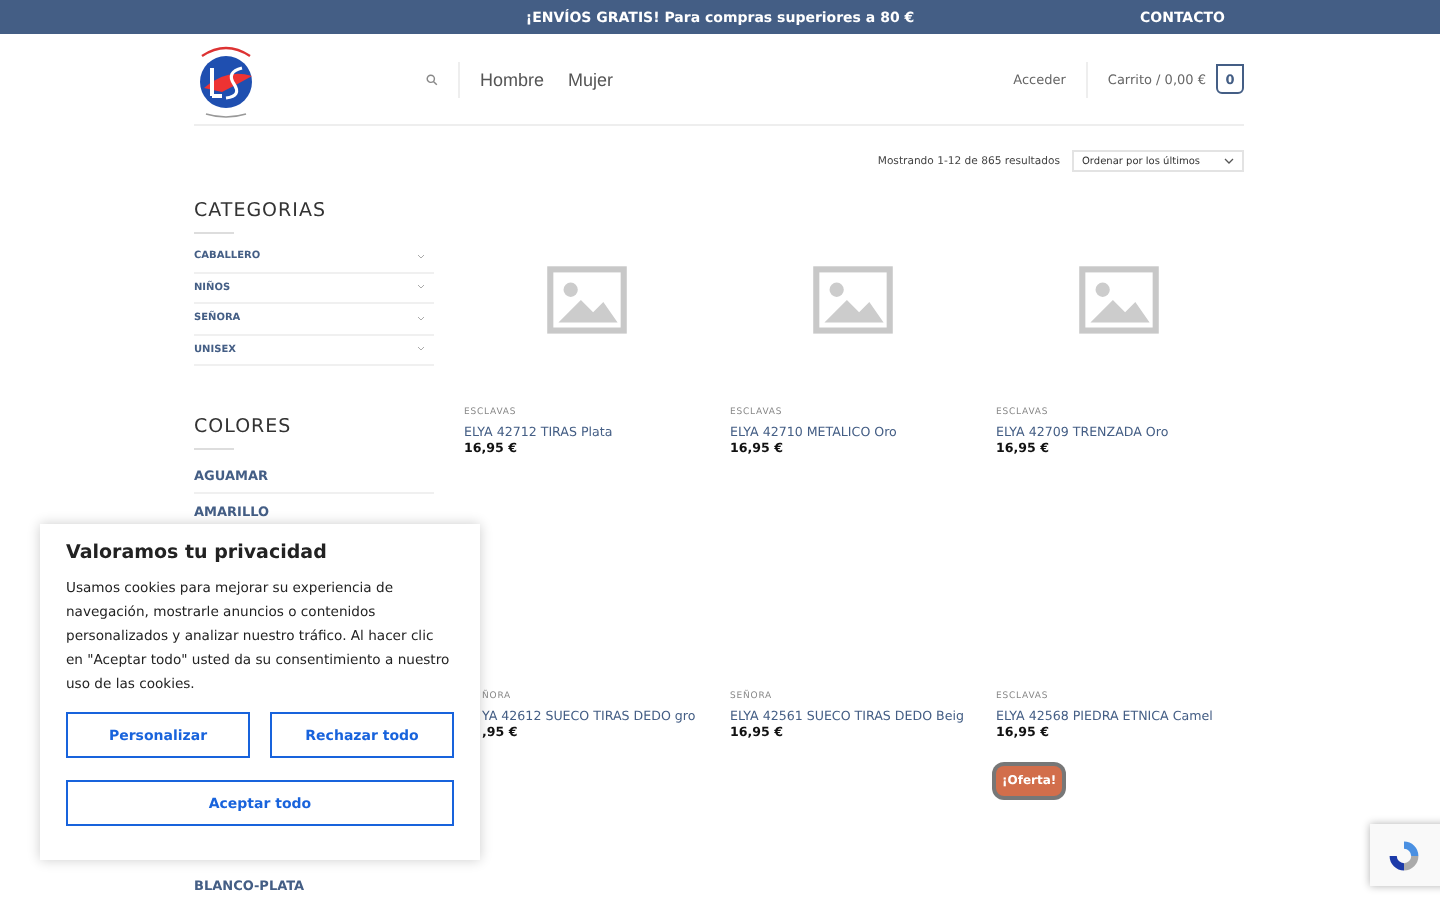  I want to click on recaptcha-badge, so click(1405, 855).